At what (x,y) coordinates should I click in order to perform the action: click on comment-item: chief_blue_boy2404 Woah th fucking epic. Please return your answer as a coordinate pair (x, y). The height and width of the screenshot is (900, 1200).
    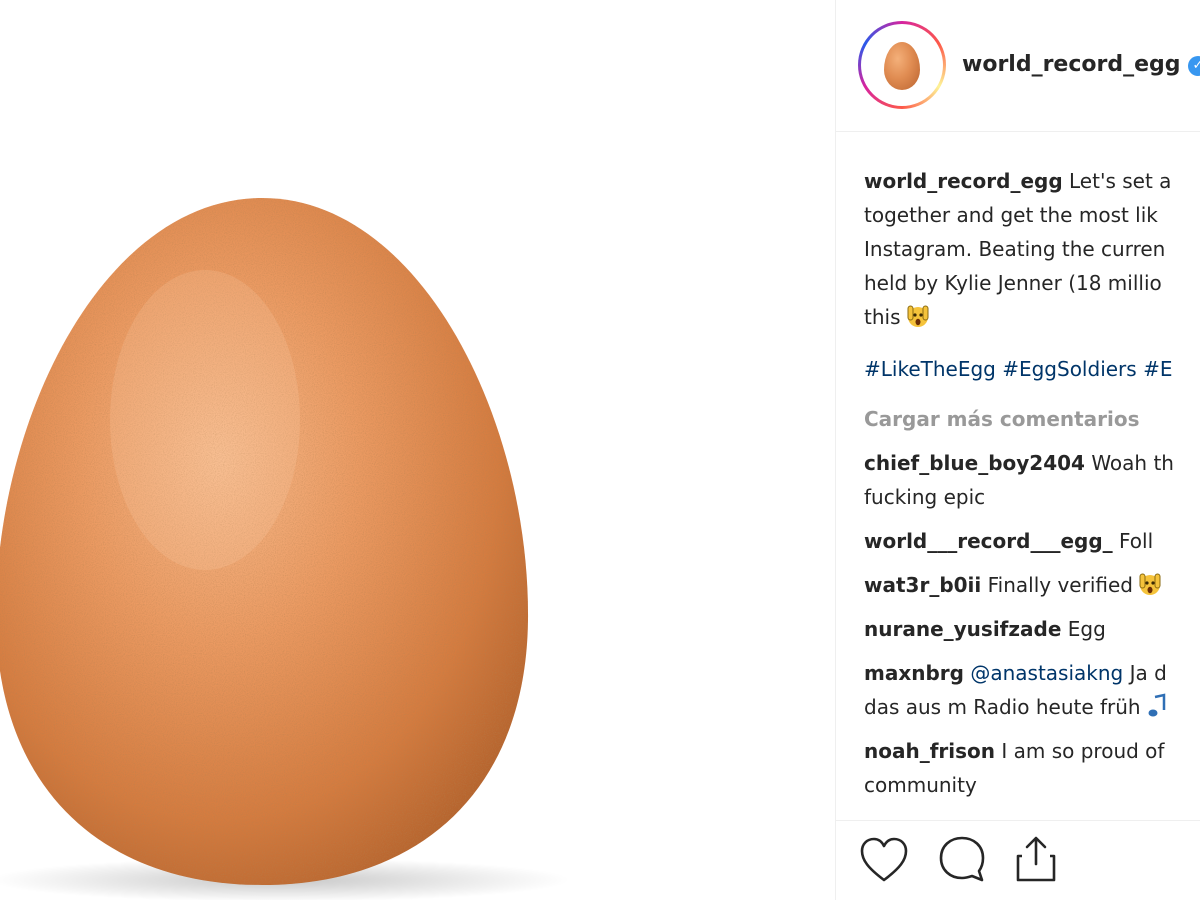
    Looking at the image, I should click on (1019, 480).